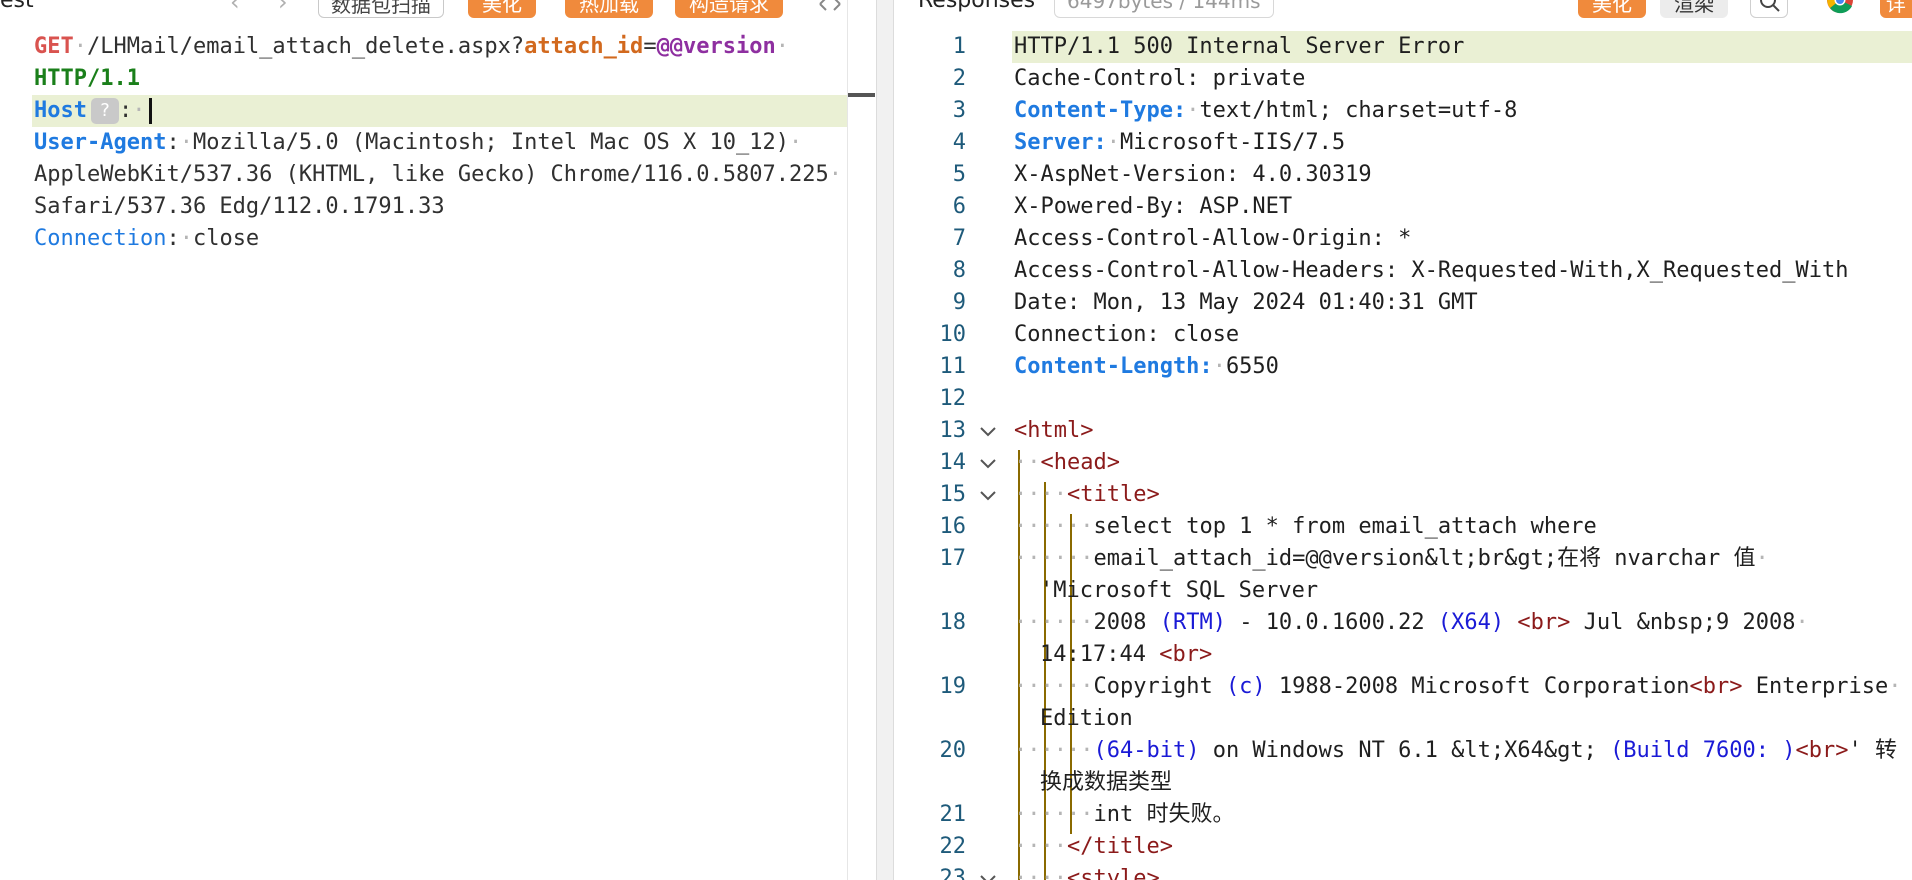 The image size is (1912, 880). I want to click on style-open-tag: <style>, so click(1113, 873).